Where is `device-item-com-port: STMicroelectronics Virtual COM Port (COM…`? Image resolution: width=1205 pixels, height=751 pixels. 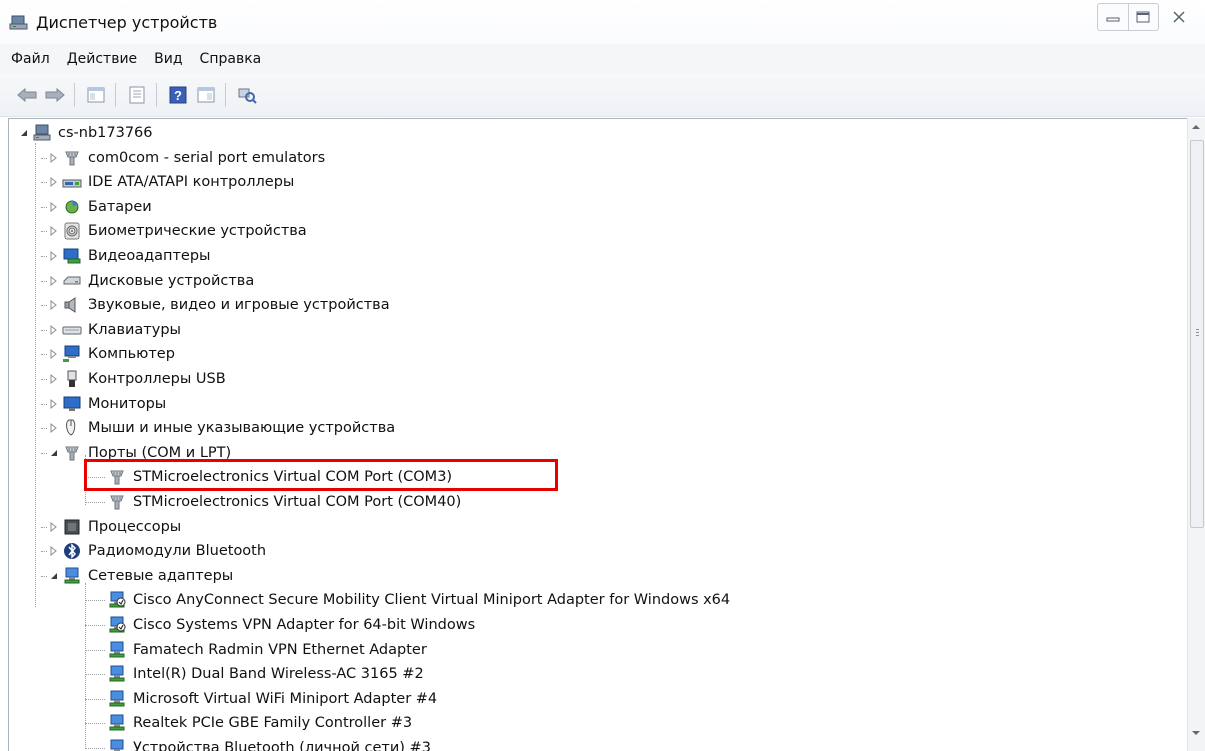 device-item-com-port: STMicroelectronics Virtual COM Port (COM… is located at coordinates (284, 502).